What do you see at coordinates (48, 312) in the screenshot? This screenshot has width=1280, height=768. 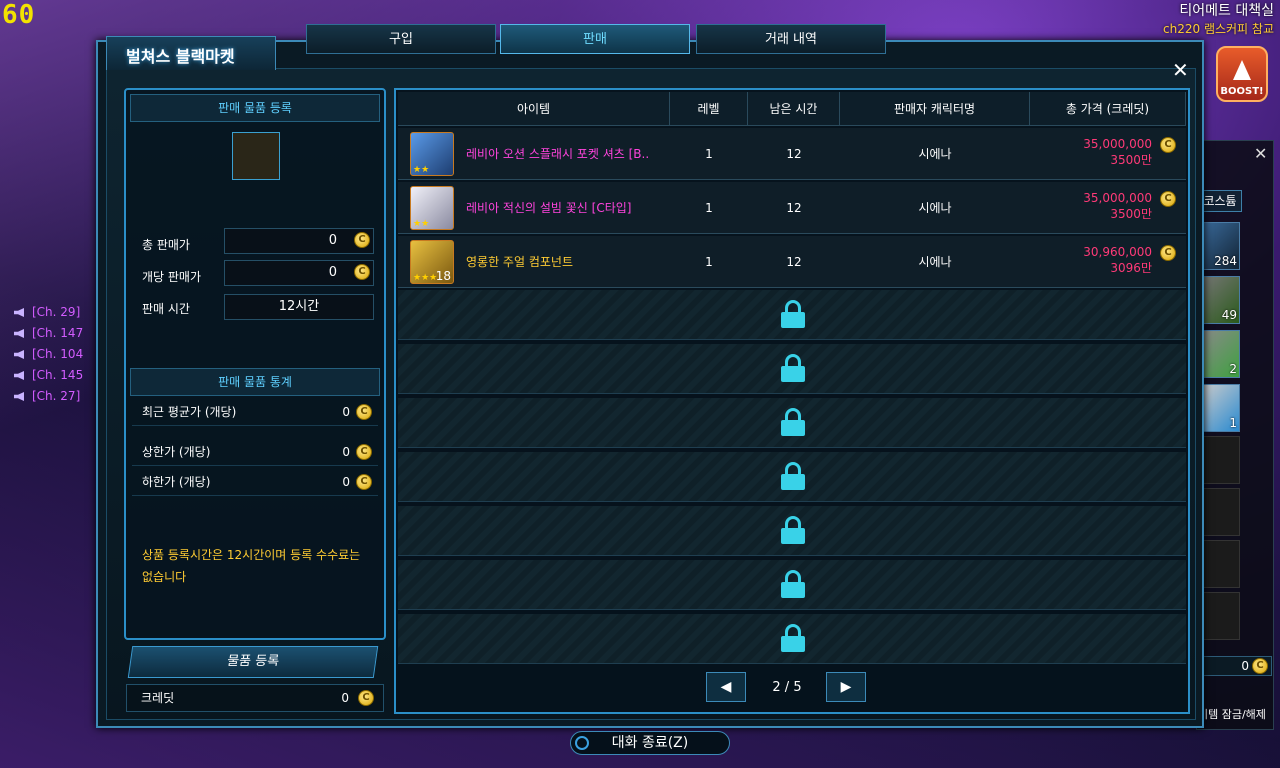 I see `chat-line: [Ch. 29]` at bounding box center [48, 312].